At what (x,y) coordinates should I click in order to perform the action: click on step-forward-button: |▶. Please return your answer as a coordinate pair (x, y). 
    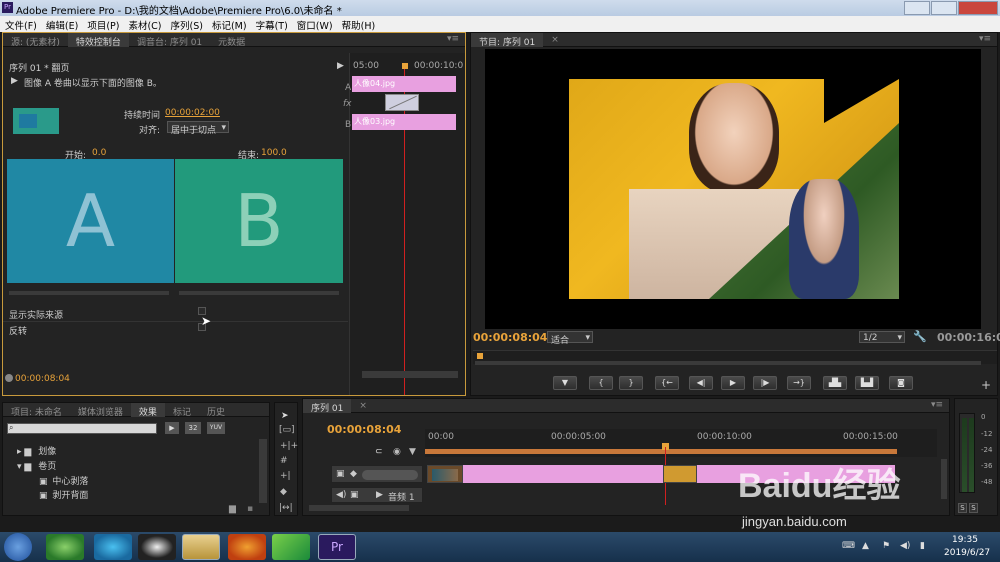
    Looking at the image, I should click on (765, 383).